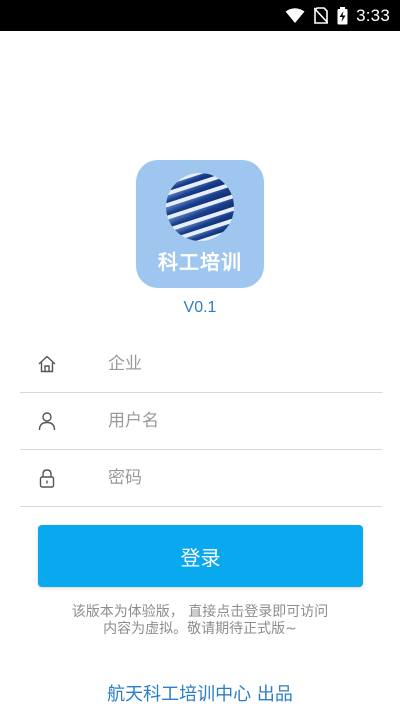 Image resolution: width=400 pixels, height=711 pixels. What do you see at coordinates (200, 15) in the screenshot?
I see `status-bar: 3:33` at bounding box center [200, 15].